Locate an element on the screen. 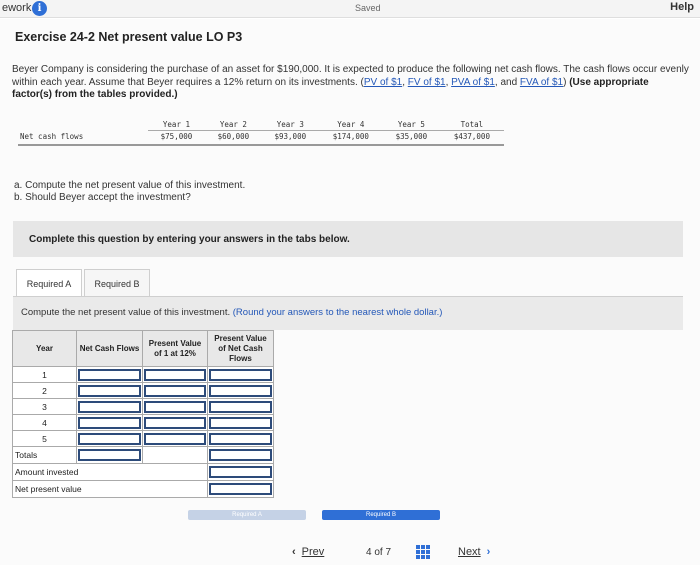 The width and height of the screenshot is (700, 565). info-icon: i is located at coordinates (39, 8).